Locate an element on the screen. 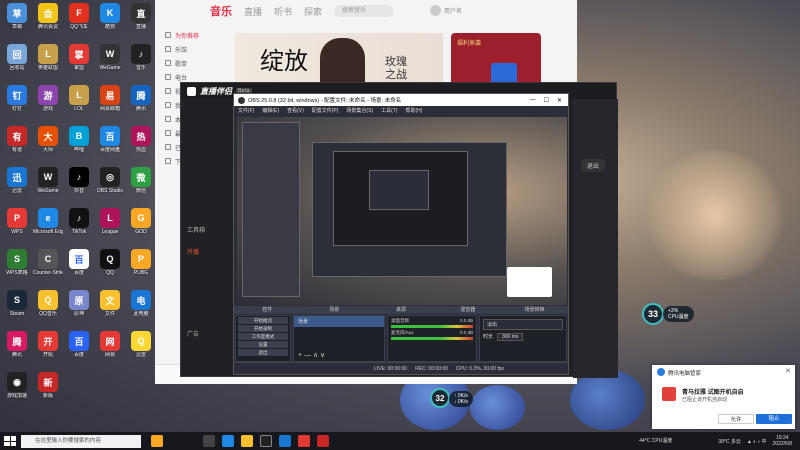  net-gauge: 32 is located at coordinates (440, 398).